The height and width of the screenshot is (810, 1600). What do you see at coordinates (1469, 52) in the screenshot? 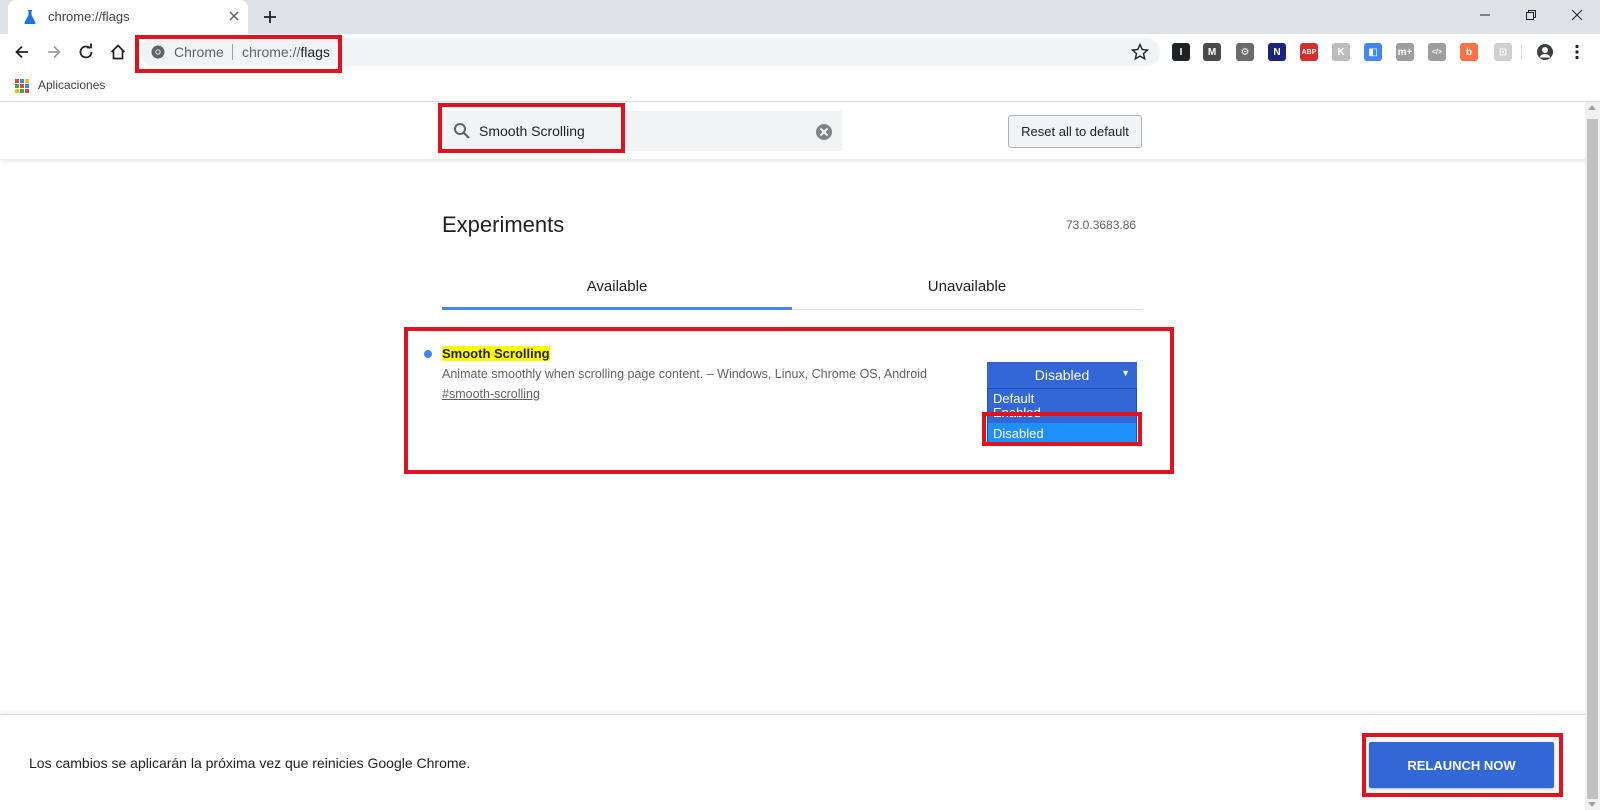
I see `ext-orange-icon: b` at bounding box center [1469, 52].